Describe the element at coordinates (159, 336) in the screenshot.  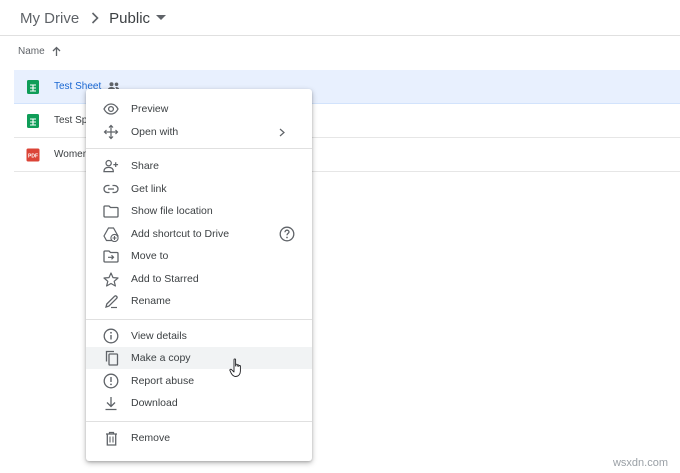
I see `menu-item-label: View details` at that location.